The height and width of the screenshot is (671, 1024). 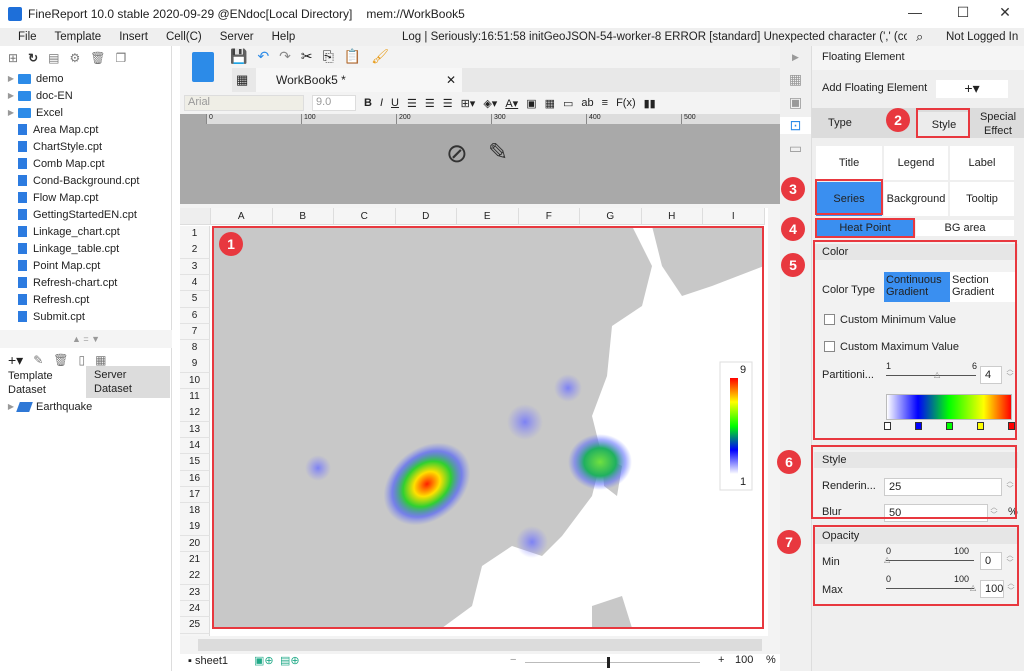 I want to click on row-header: 12, so click(x=195, y=413).